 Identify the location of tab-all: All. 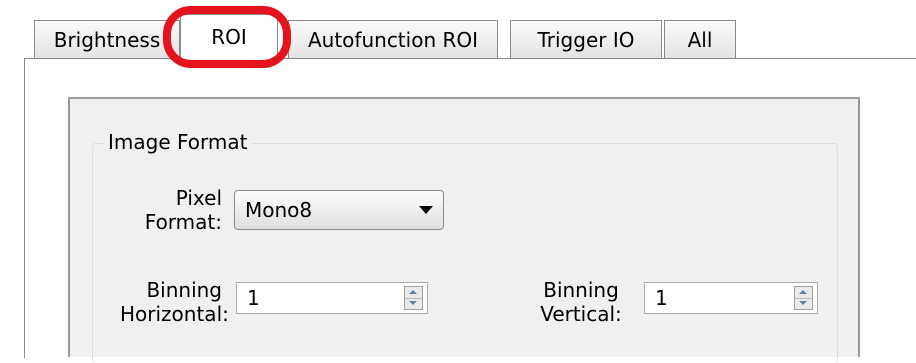
(700, 39).